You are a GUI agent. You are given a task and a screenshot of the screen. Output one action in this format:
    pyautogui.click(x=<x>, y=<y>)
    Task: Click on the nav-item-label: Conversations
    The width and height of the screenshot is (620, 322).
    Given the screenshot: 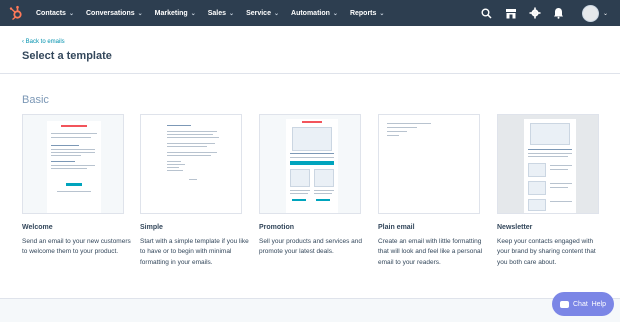 What is the action you would take?
    pyautogui.click(x=110, y=13)
    